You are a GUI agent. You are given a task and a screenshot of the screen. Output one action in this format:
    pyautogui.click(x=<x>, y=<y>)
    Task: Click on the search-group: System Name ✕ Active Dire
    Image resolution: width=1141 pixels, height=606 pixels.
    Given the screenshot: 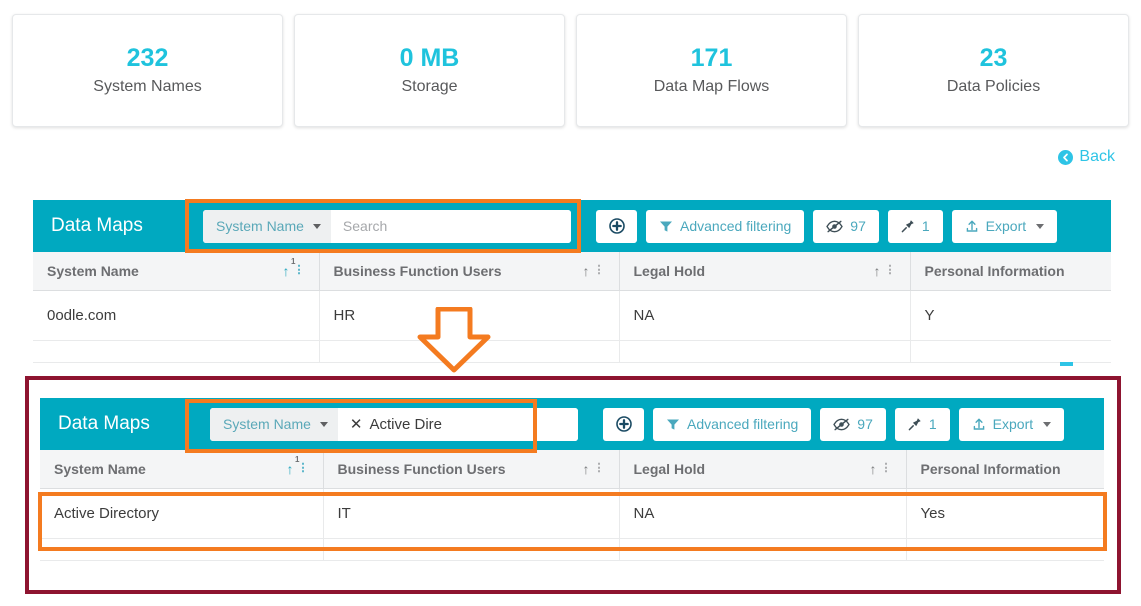 What is the action you would take?
    pyautogui.click(x=394, y=424)
    